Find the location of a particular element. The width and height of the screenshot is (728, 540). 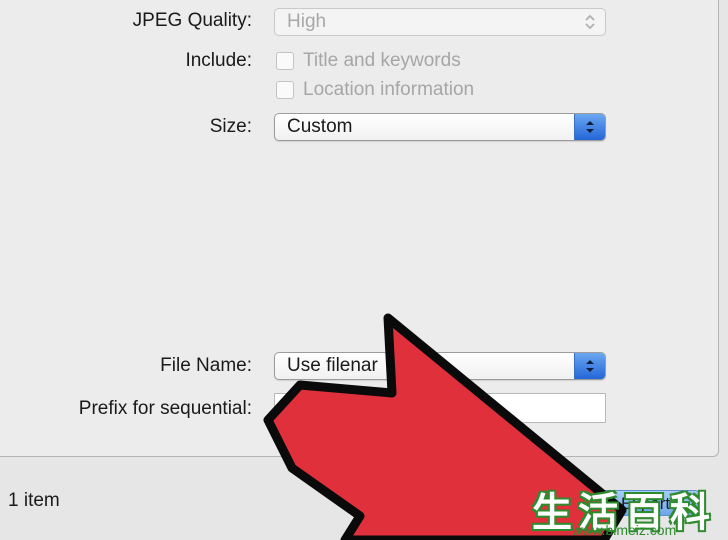

prefix-input is located at coordinates (440, 408).